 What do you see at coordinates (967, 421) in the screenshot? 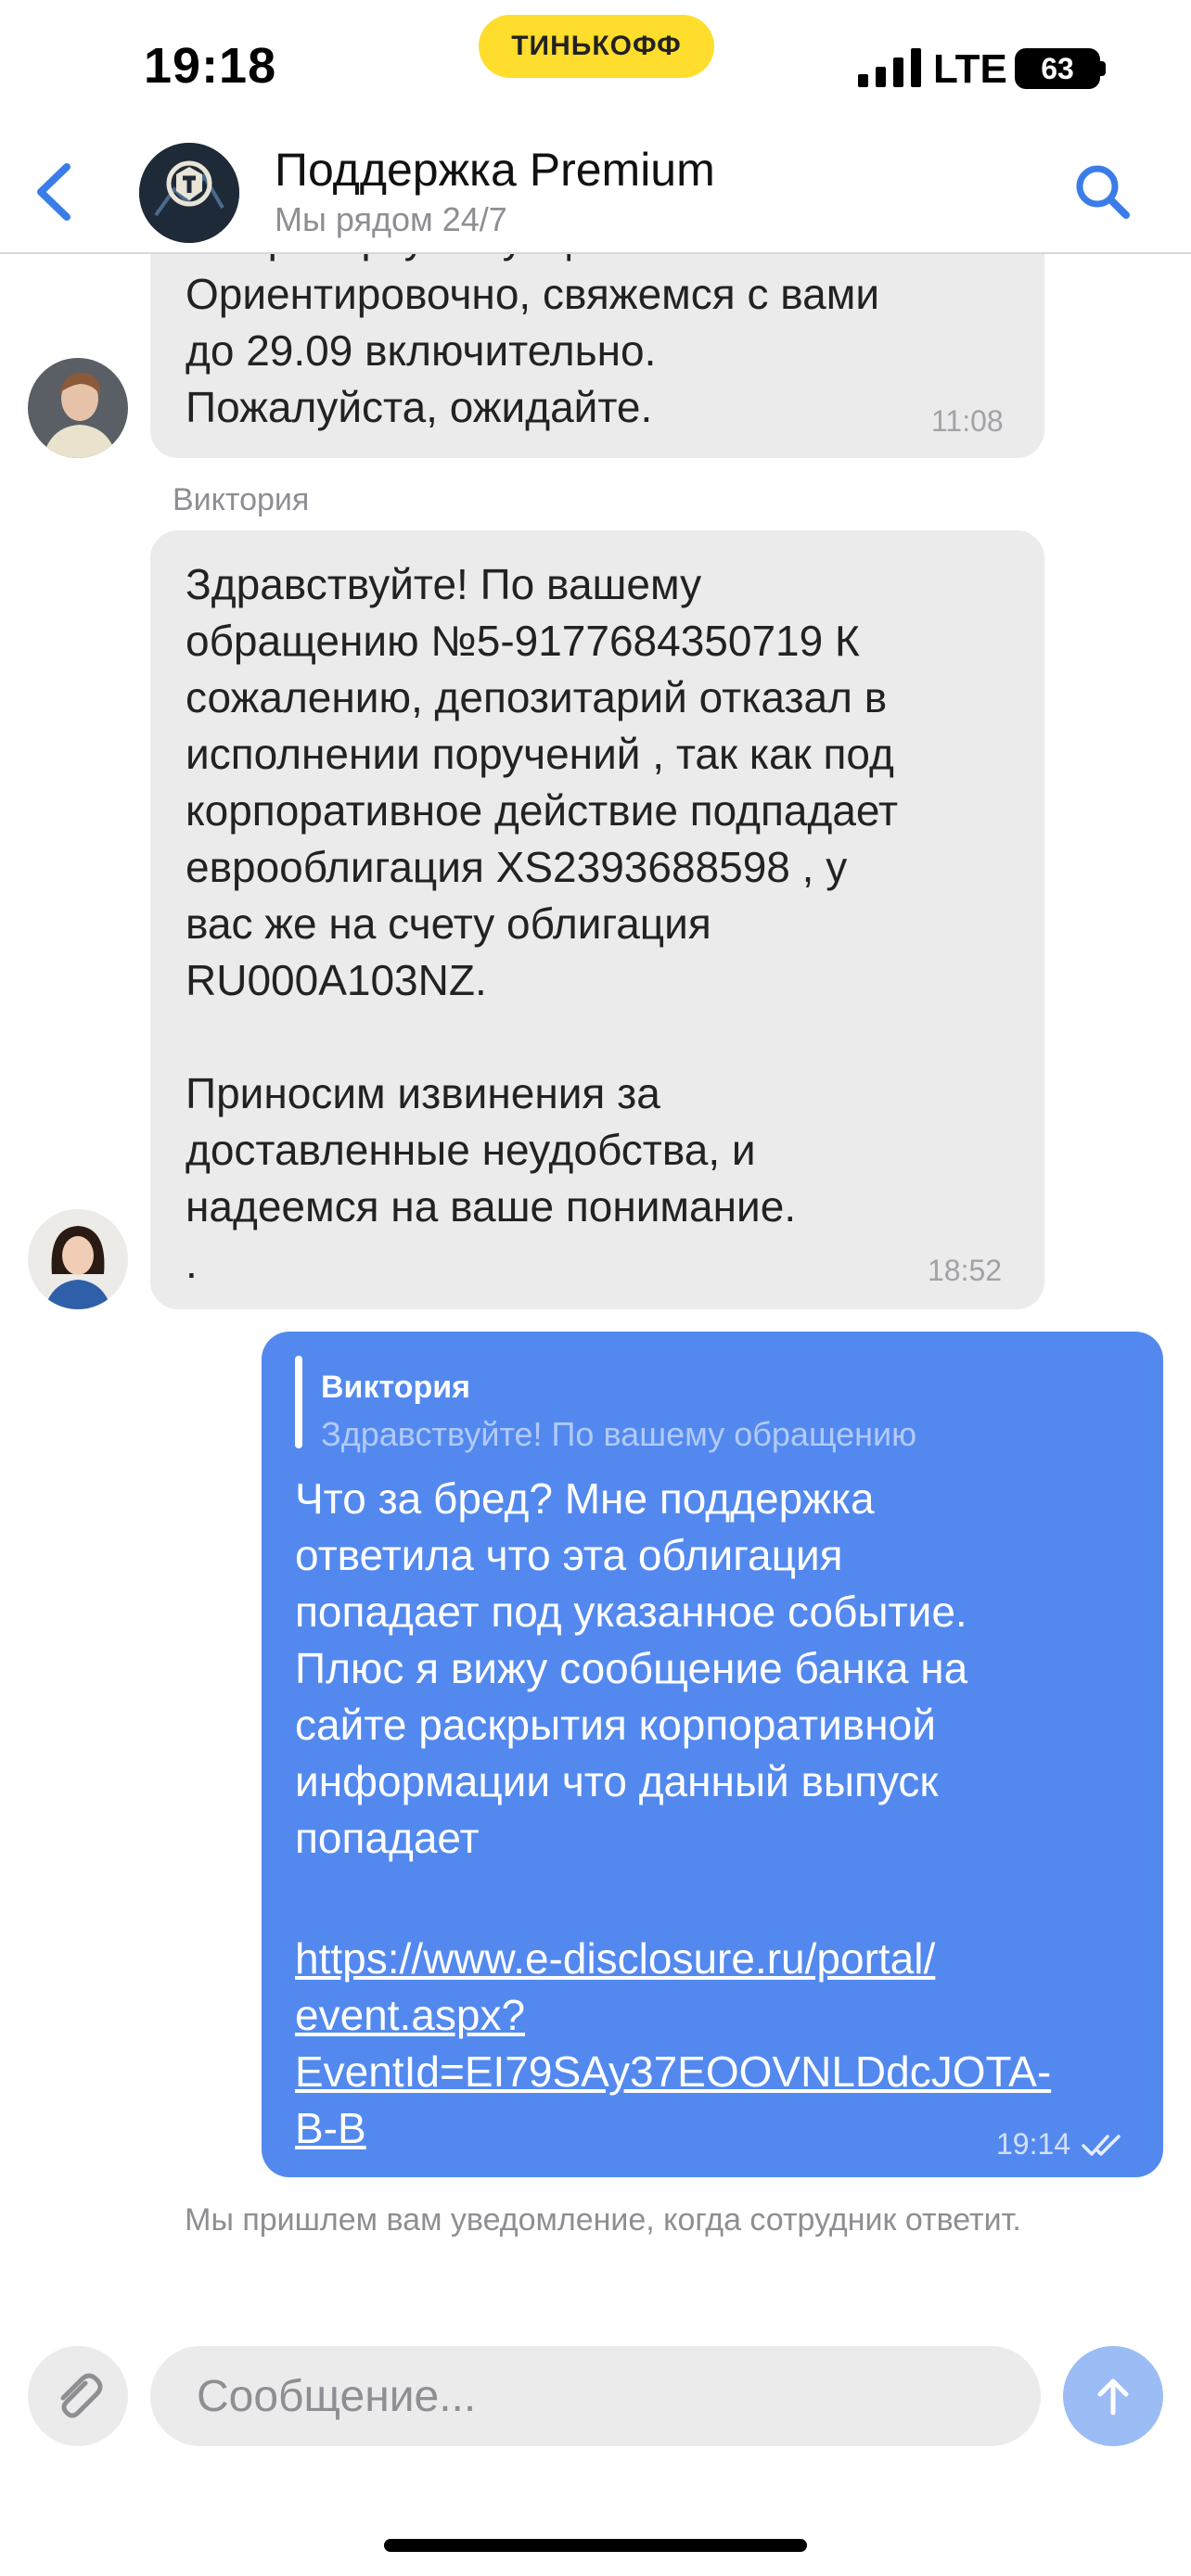
I see `message-time: 11:08` at bounding box center [967, 421].